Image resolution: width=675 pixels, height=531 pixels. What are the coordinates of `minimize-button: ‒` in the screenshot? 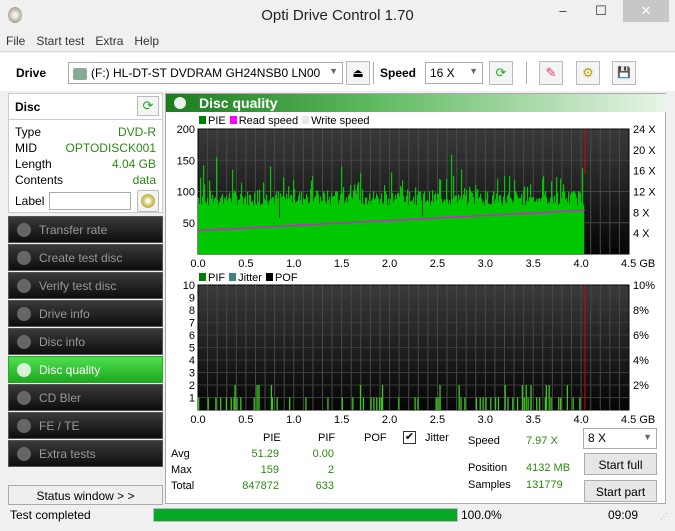 It's located at (563, 11).